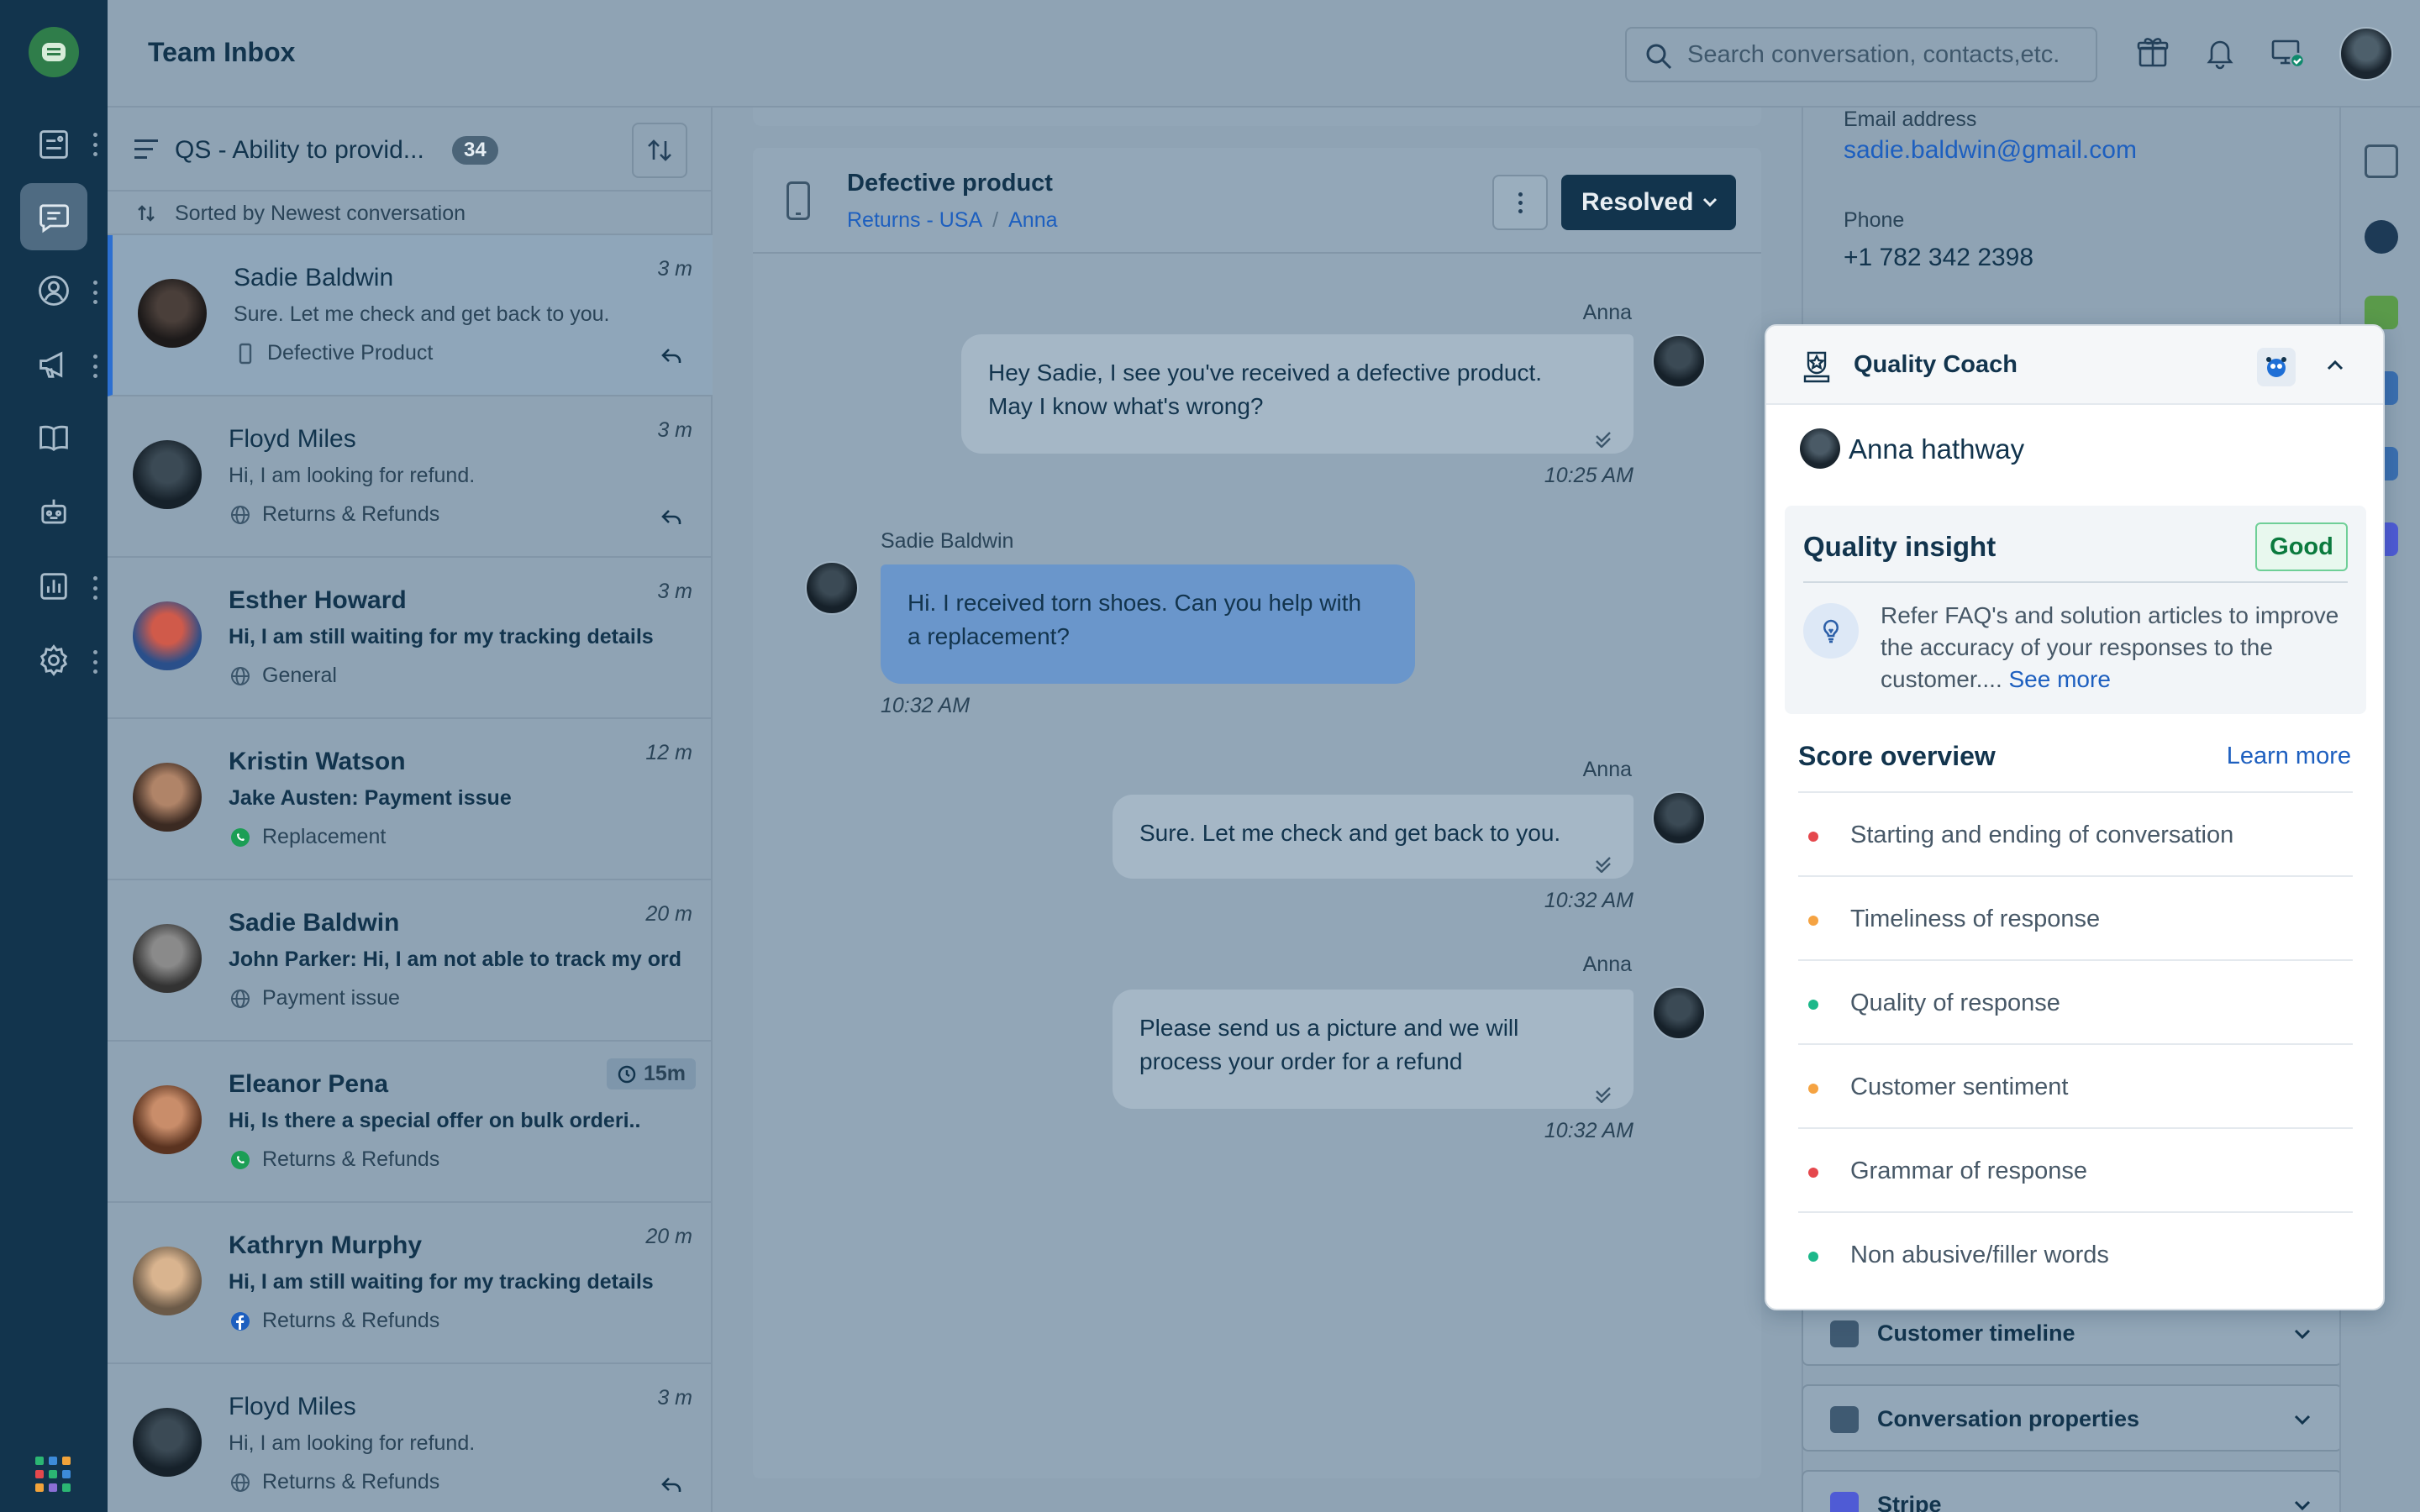 The image size is (2420, 1512). What do you see at coordinates (146, 149) in the screenshot?
I see `view-menu-icon` at bounding box center [146, 149].